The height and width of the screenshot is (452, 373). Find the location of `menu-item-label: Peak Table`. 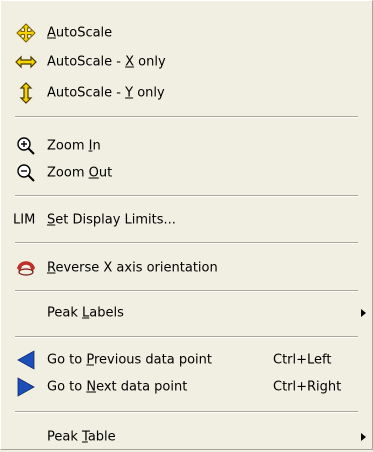

menu-item-label: Peak Table is located at coordinates (81, 437).